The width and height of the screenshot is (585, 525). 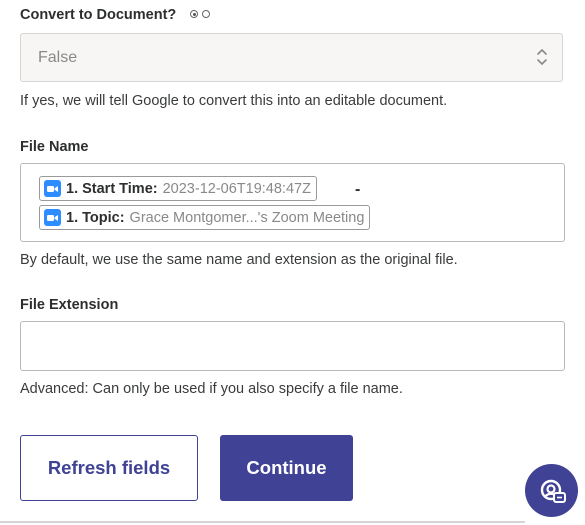 What do you see at coordinates (206, 14) in the screenshot?
I see `radio-option-custom` at bounding box center [206, 14].